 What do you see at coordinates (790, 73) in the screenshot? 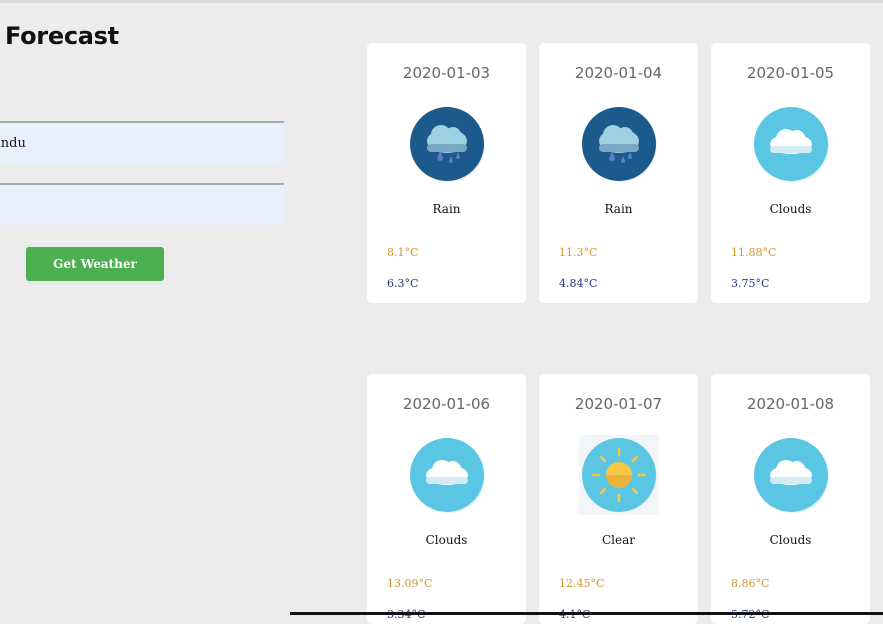
I see `forecast-date: 2020-01-05` at bounding box center [790, 73].